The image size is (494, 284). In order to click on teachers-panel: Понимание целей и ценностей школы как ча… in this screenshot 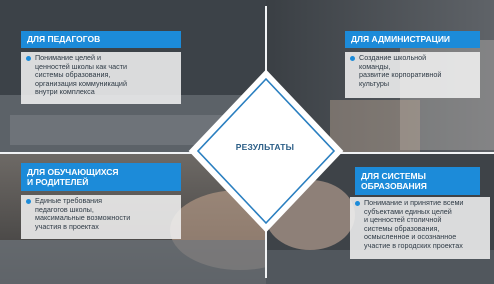, I will do `click(101, 78)`.